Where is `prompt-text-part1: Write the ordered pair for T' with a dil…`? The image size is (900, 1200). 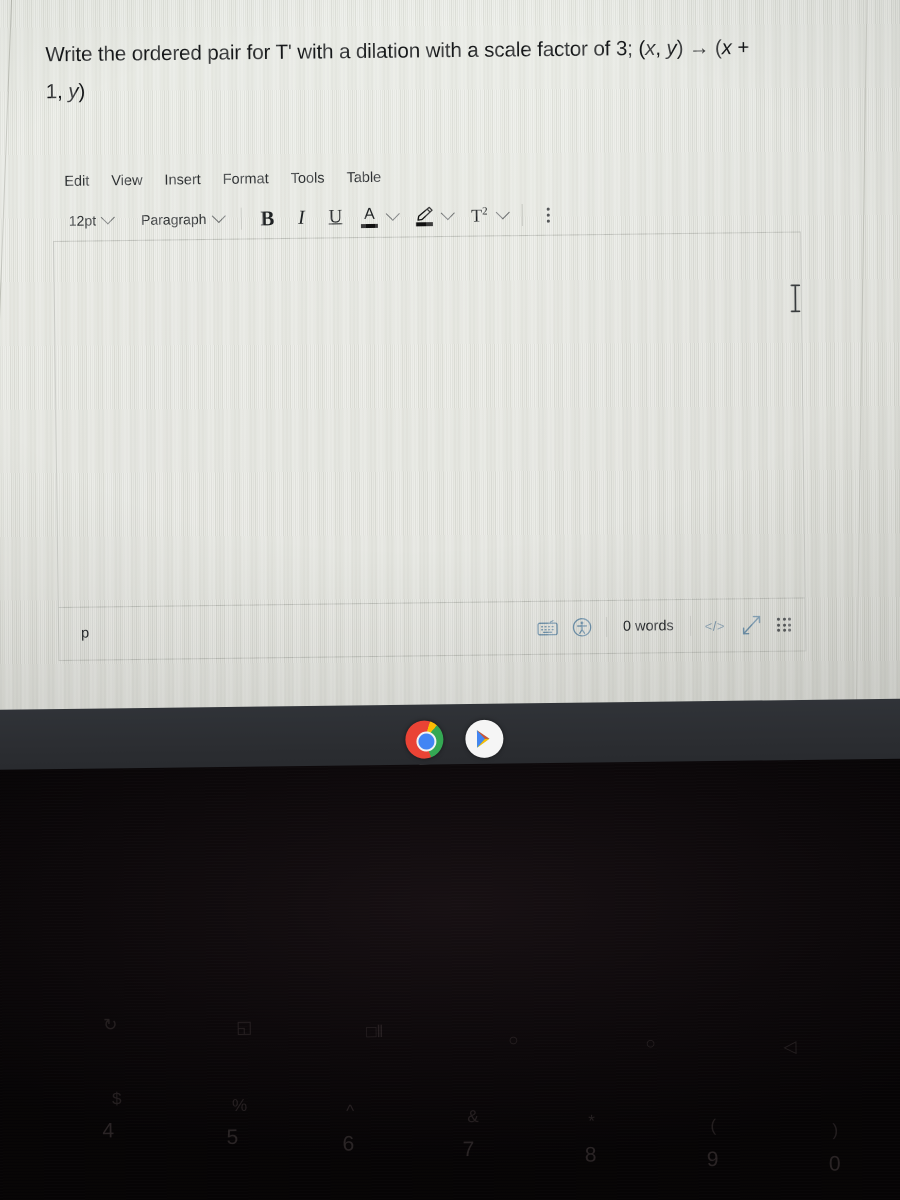 prompt-text-part1: Write the ordered pair for T' with a dil… is located at coordinates (345, 52).